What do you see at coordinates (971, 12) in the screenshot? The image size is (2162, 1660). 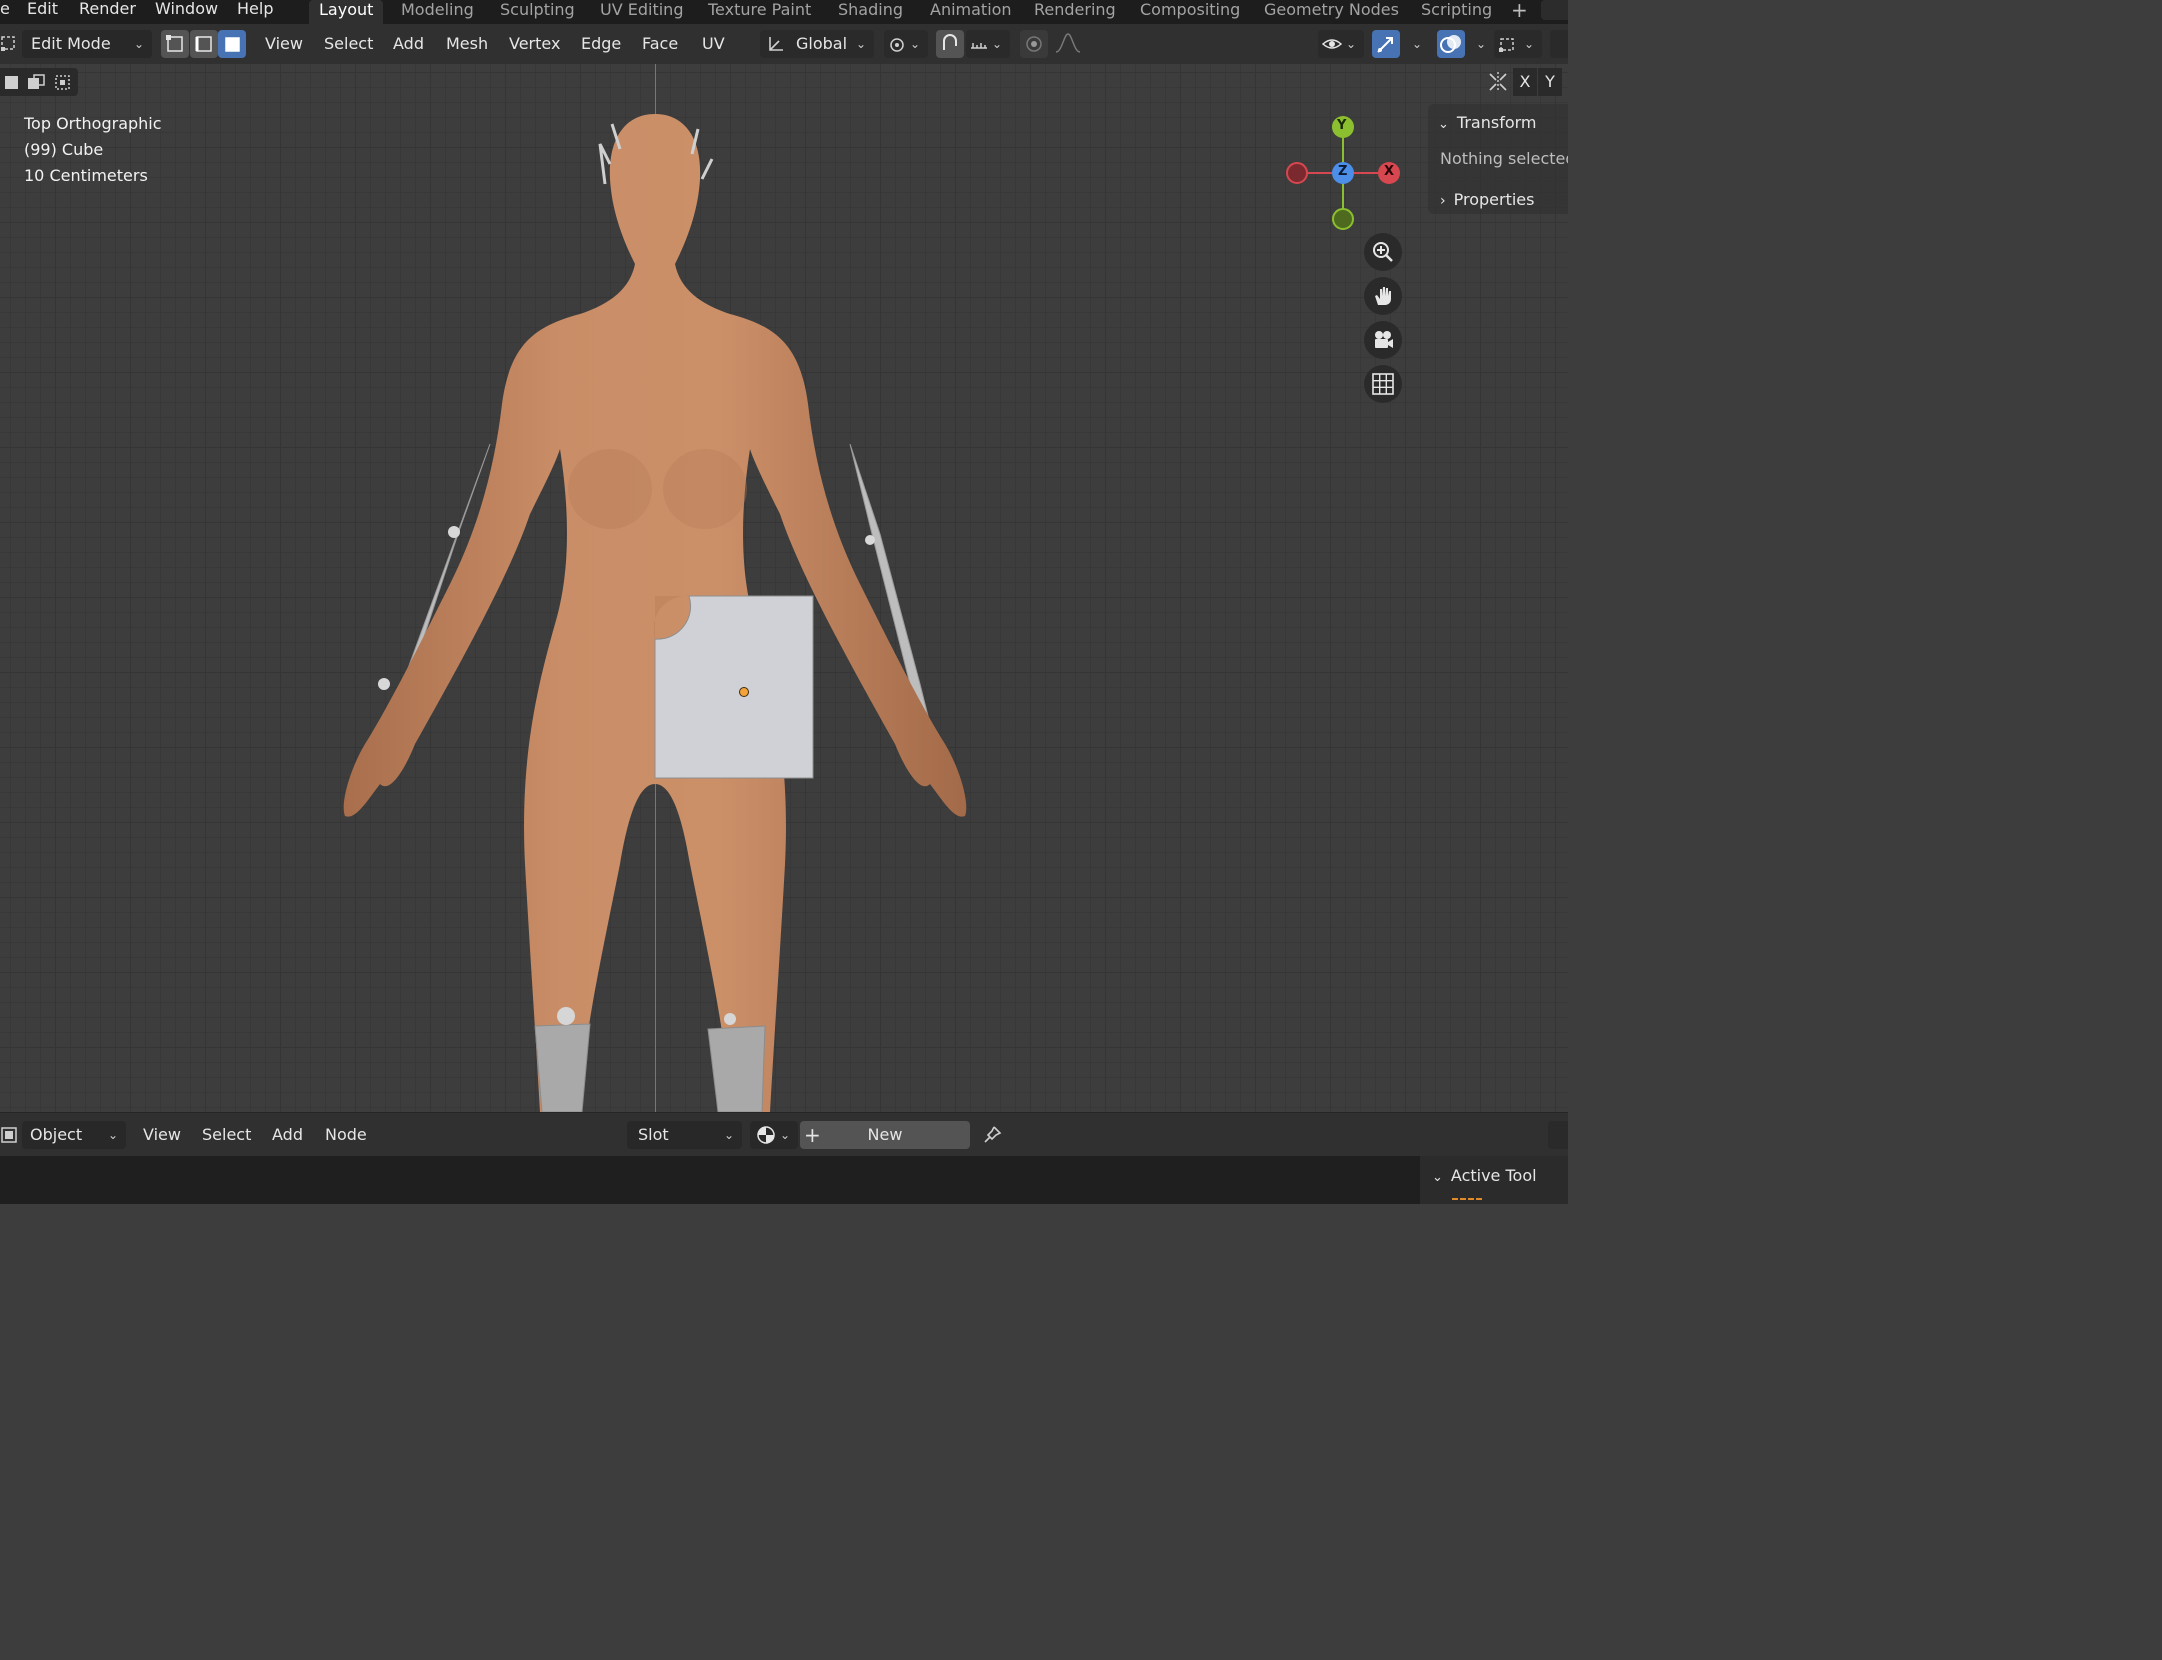 I see `tab-animation: Animation` at bounding box center [971, 12].